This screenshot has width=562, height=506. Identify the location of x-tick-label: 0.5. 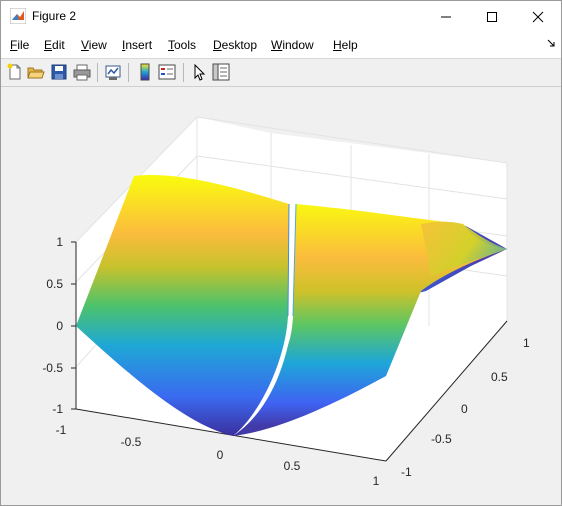
(292, 466).